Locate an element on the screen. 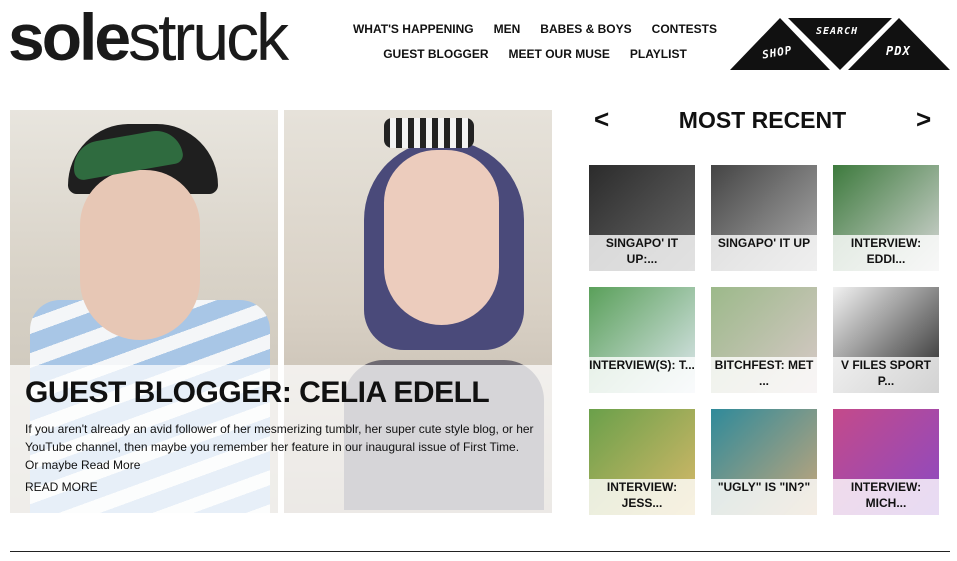 The width and height of the screenshot is (957, 561). recent-card: "UGLY" IS "IN?" is located at coordinates (764, 462).